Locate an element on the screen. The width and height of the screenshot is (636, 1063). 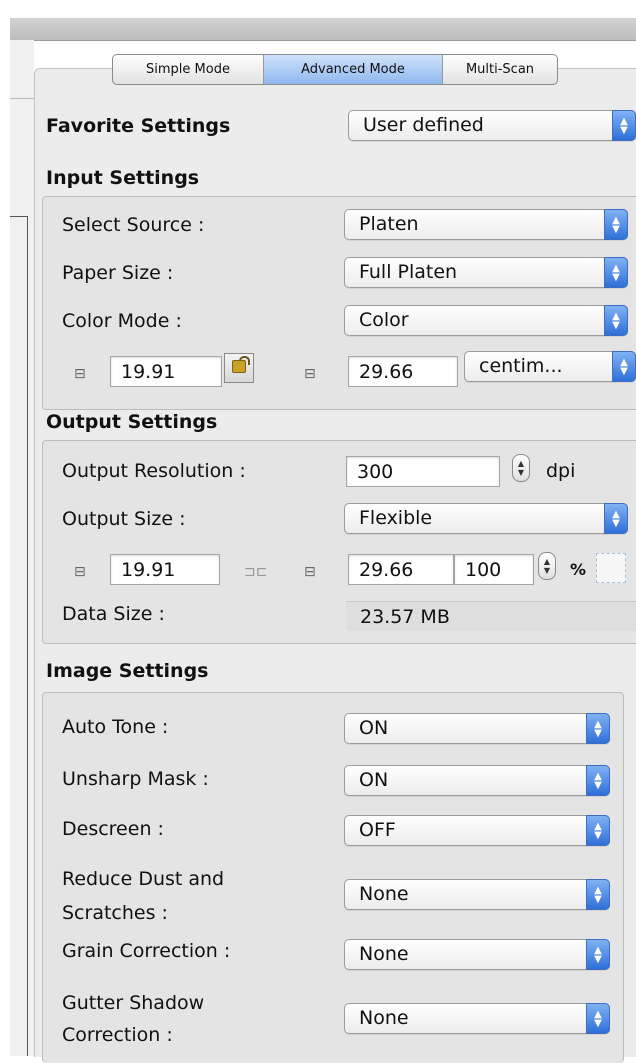
scale-stepper: ▲ ▼ is located at coordinates (547, 566).